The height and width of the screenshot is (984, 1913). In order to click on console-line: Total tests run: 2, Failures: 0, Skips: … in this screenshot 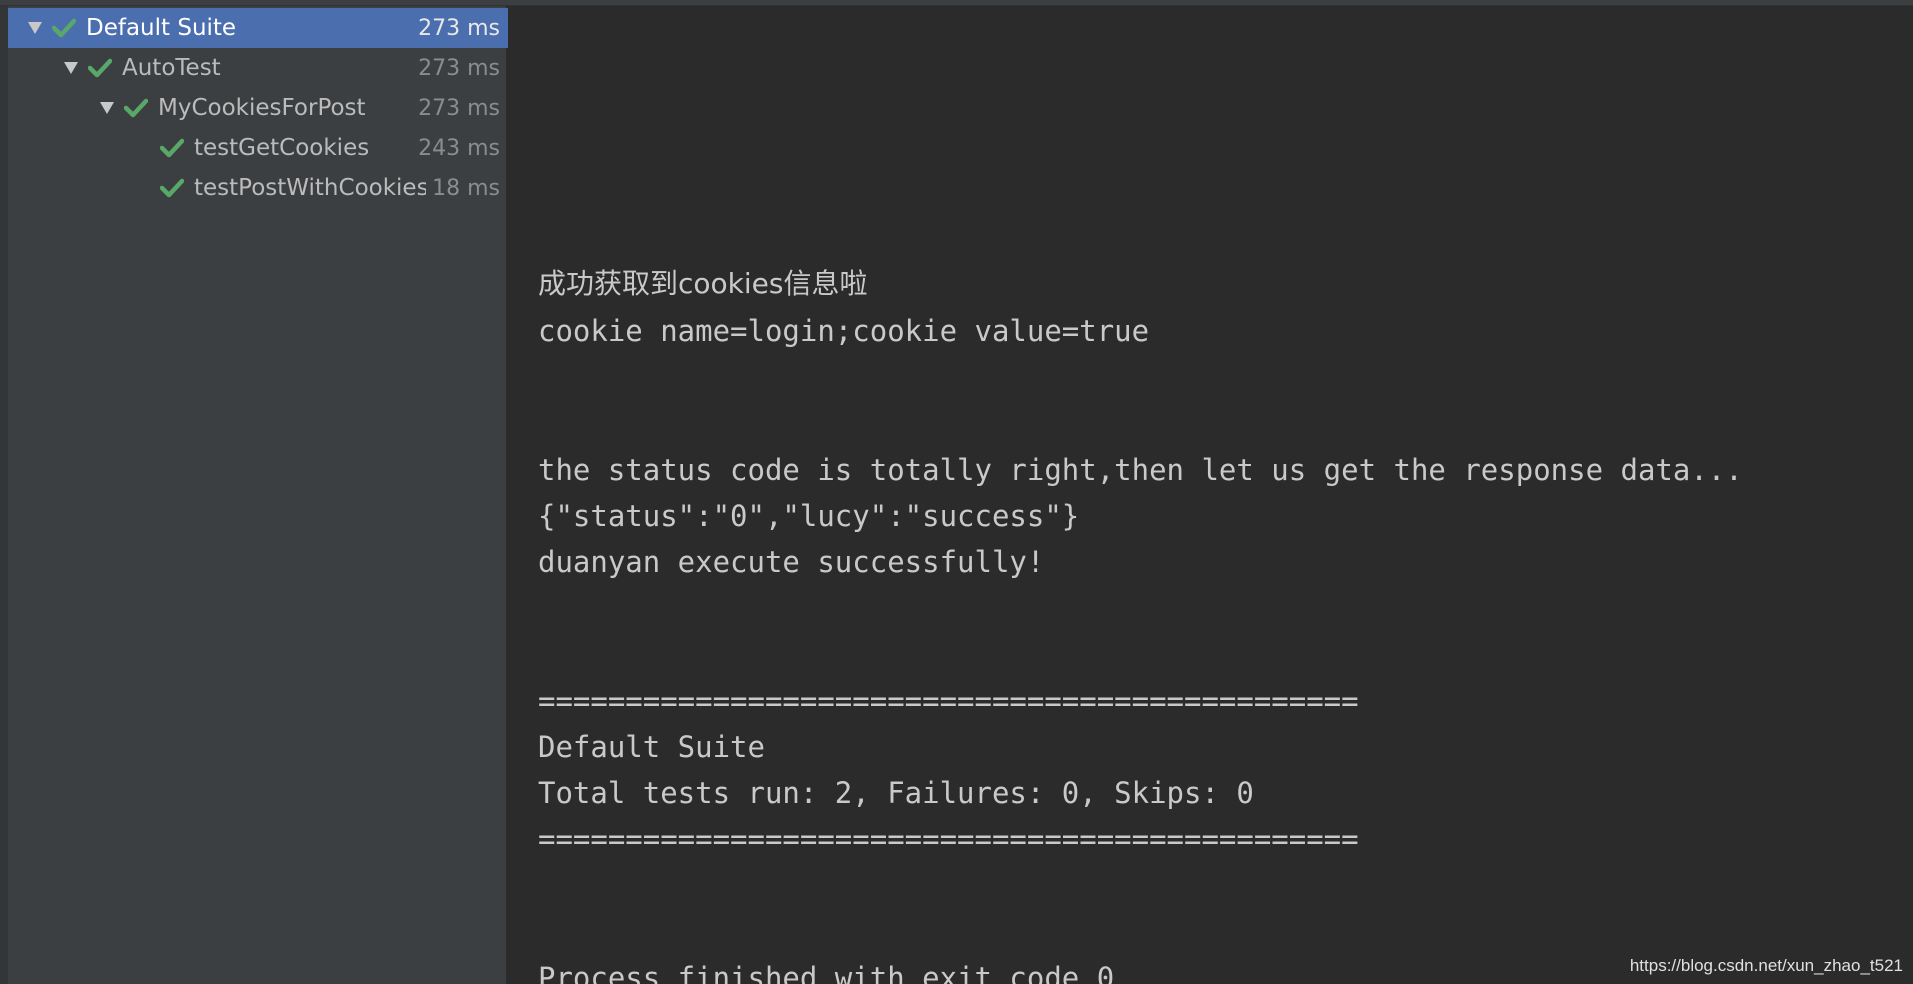, I will do `click(896, 793)`.